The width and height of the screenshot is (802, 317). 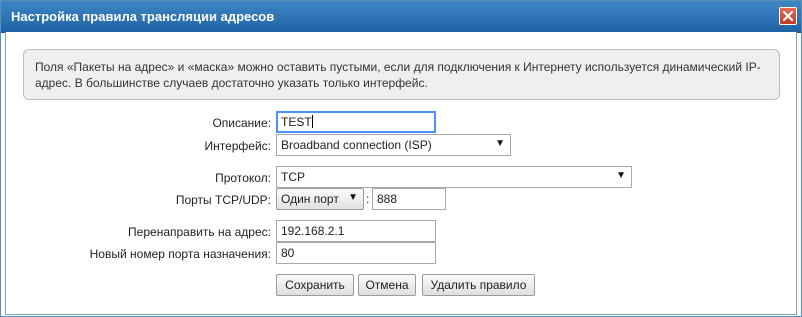 I want to click on dialog-title: Настройка правила трансляции адресов, so click(x=143, y=16).